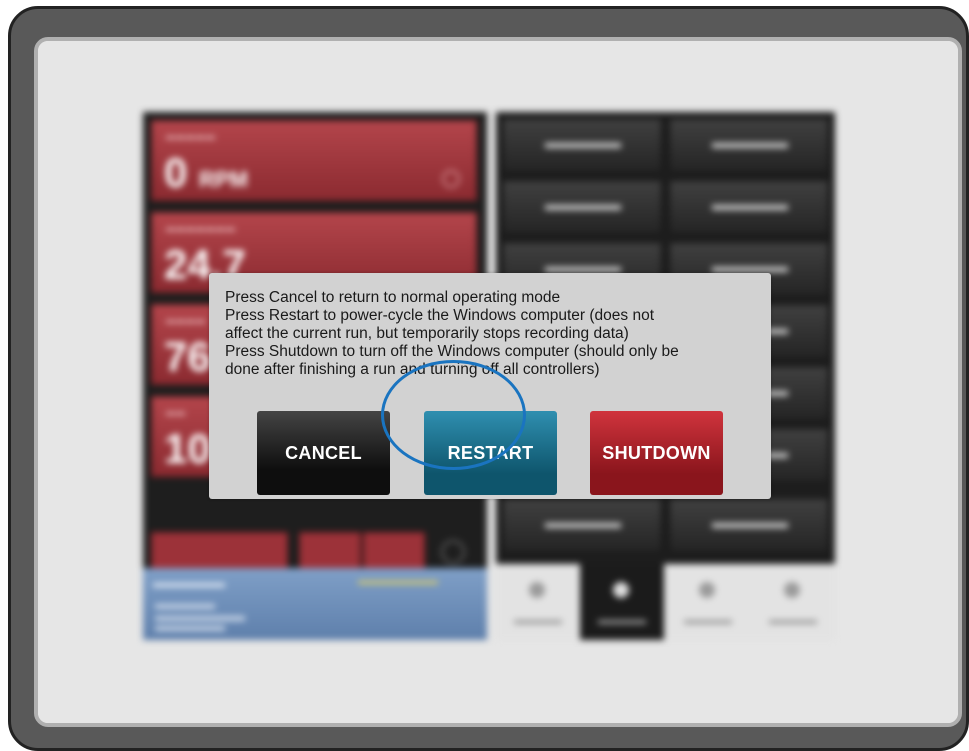 This screenshot has height=751, width=969. What do you see at coordinates (323, 453) in the screenshot?
I see `cancel-button: CANCEL` at bounding box center [323, 453].